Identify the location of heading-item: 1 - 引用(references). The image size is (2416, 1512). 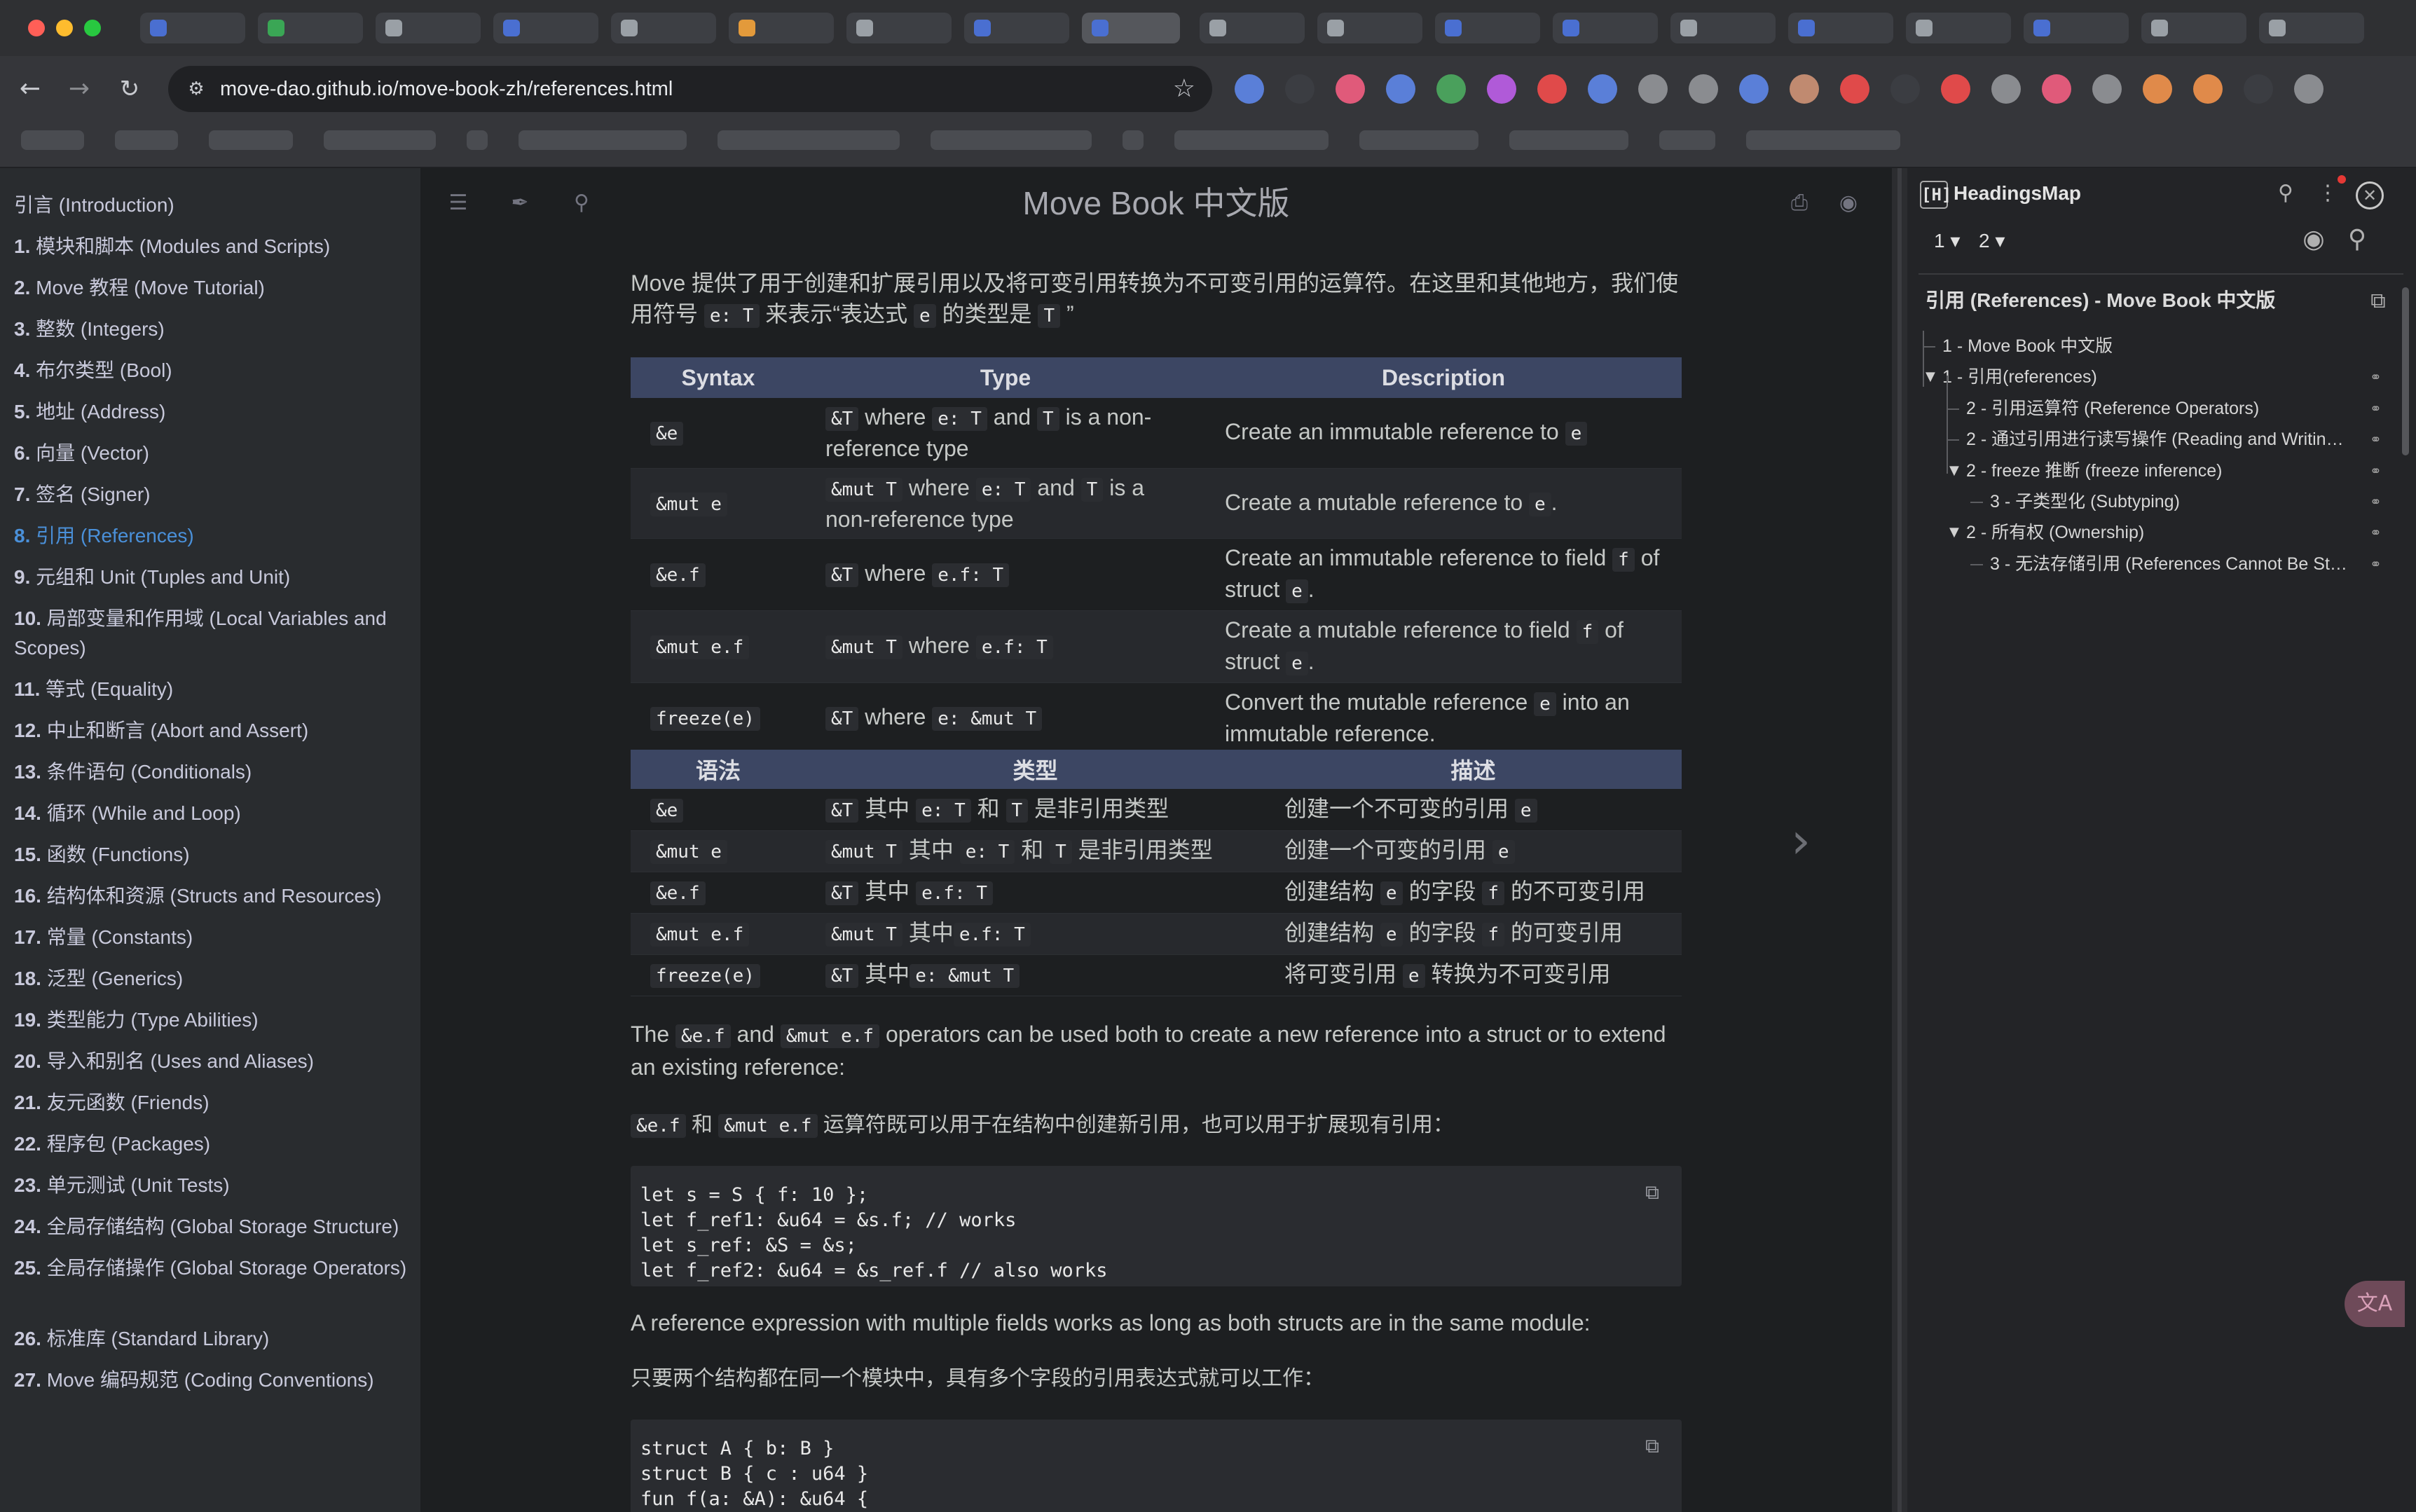
(2146, 377).